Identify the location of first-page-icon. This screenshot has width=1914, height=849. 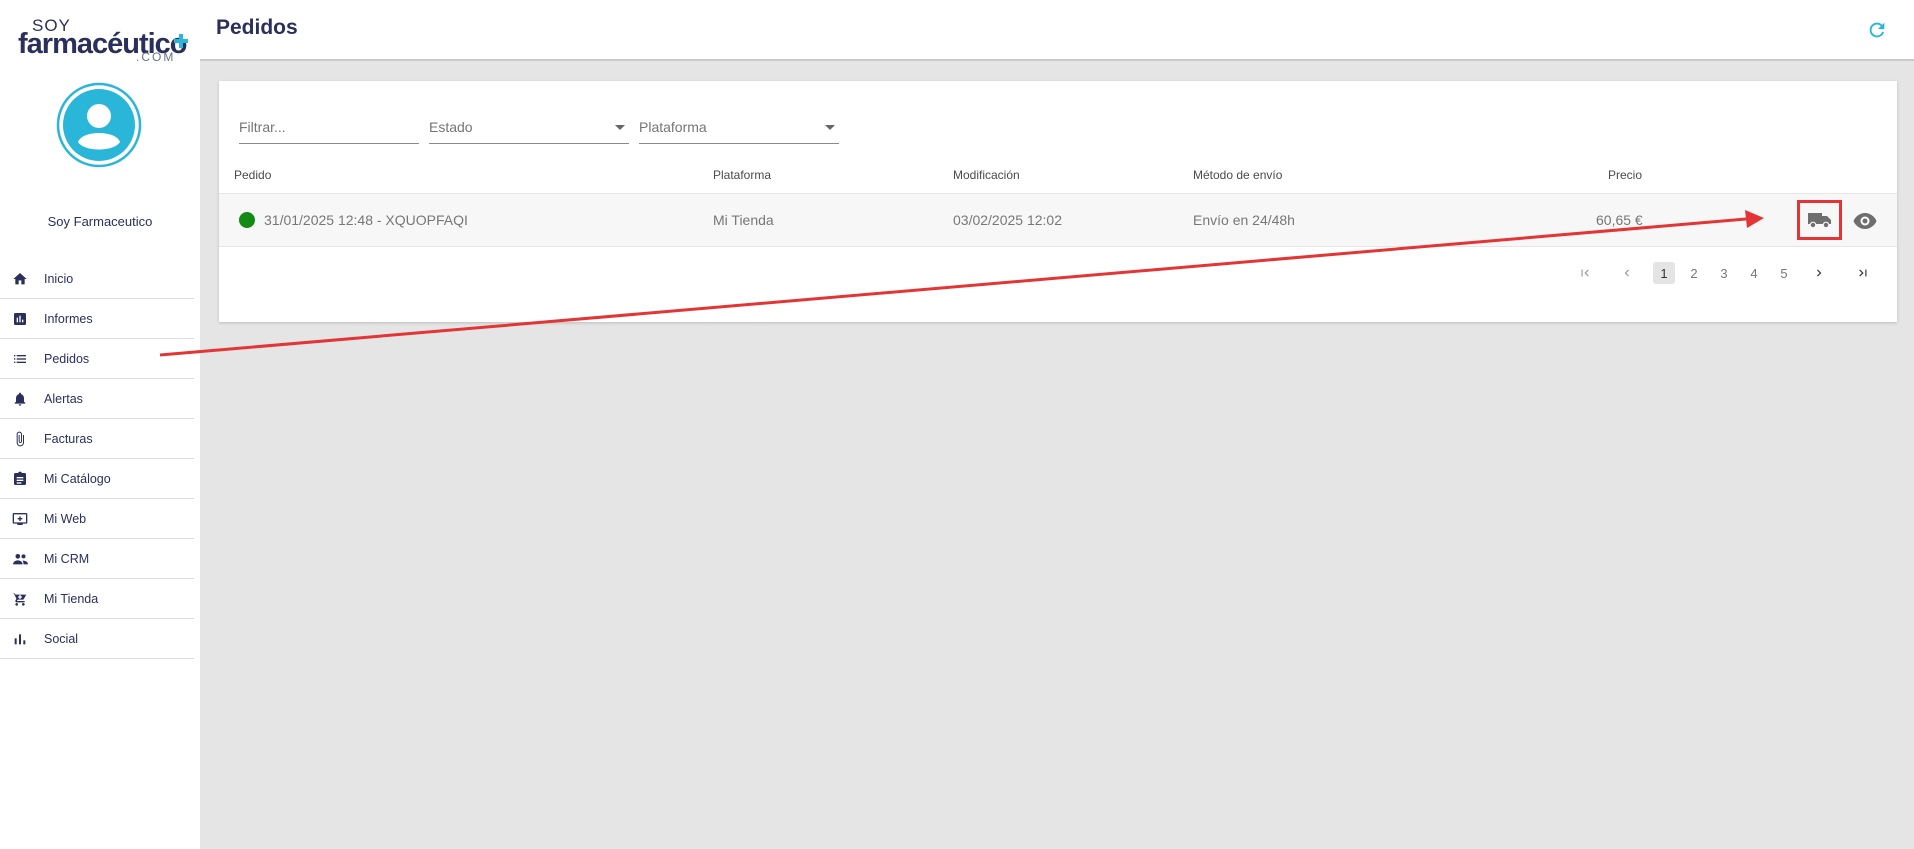
(1585, 273).